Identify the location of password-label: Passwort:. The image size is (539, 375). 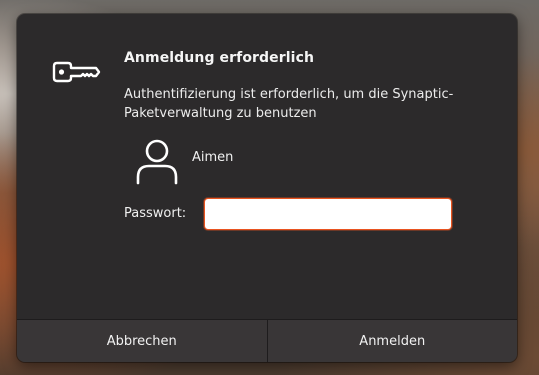
(155, 213).